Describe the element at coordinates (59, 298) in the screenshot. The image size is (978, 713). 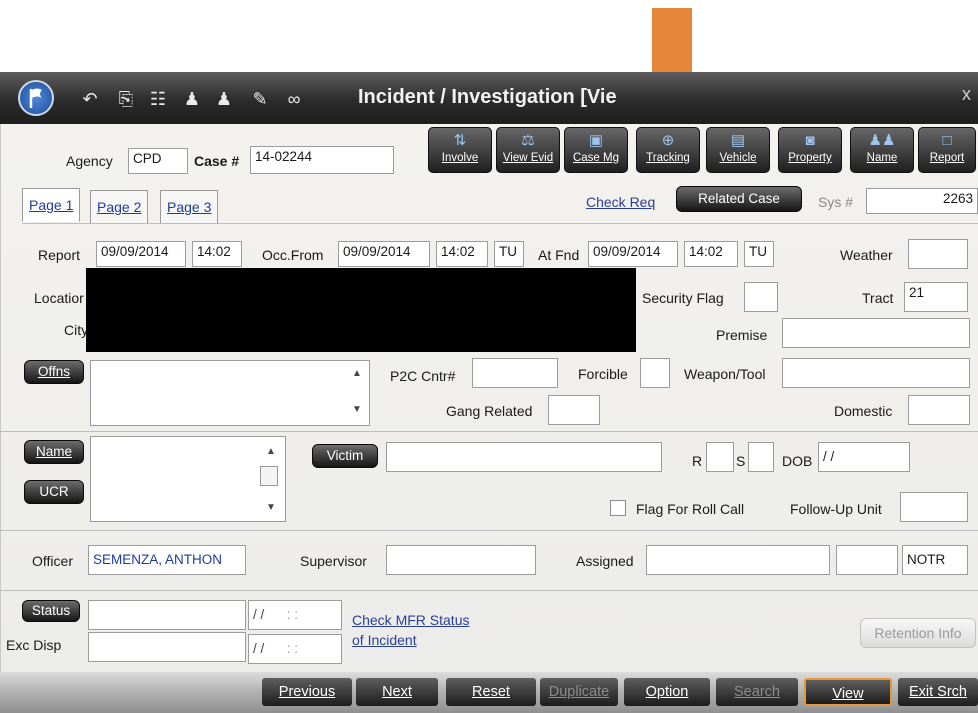
I see `location-label: Locatior` at that location.